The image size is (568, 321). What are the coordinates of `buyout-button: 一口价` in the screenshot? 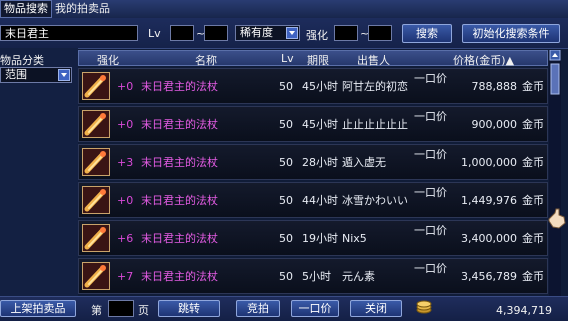 It's located at (315, 308).